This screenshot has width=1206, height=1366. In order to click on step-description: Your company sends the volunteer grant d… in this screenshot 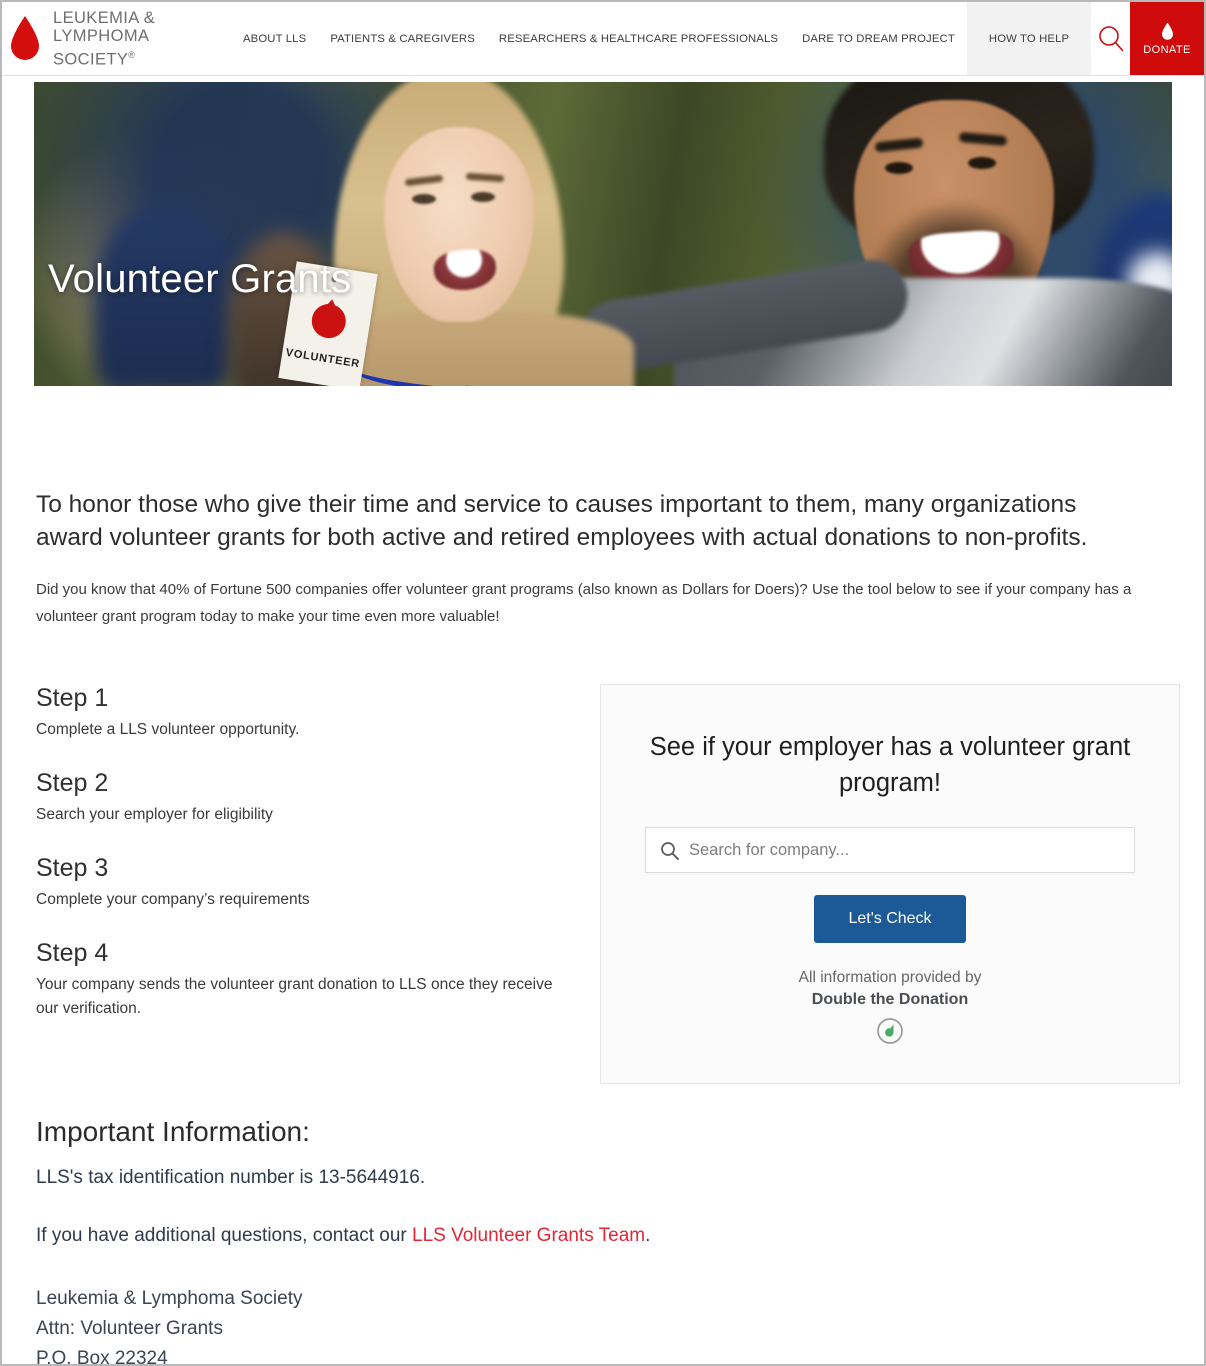, I will do `click(294, 996)`.